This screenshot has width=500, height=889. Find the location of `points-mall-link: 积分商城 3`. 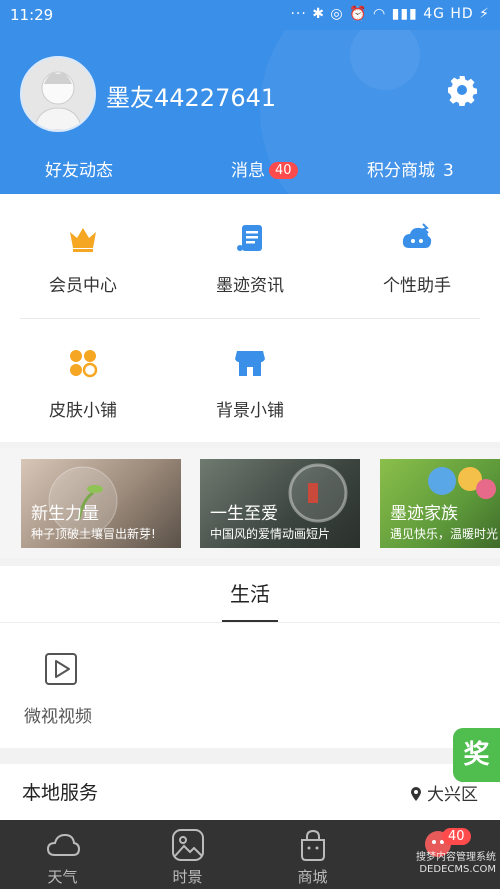

points-mall-link: 积分商城 3 is located at coordinates (410, 168).